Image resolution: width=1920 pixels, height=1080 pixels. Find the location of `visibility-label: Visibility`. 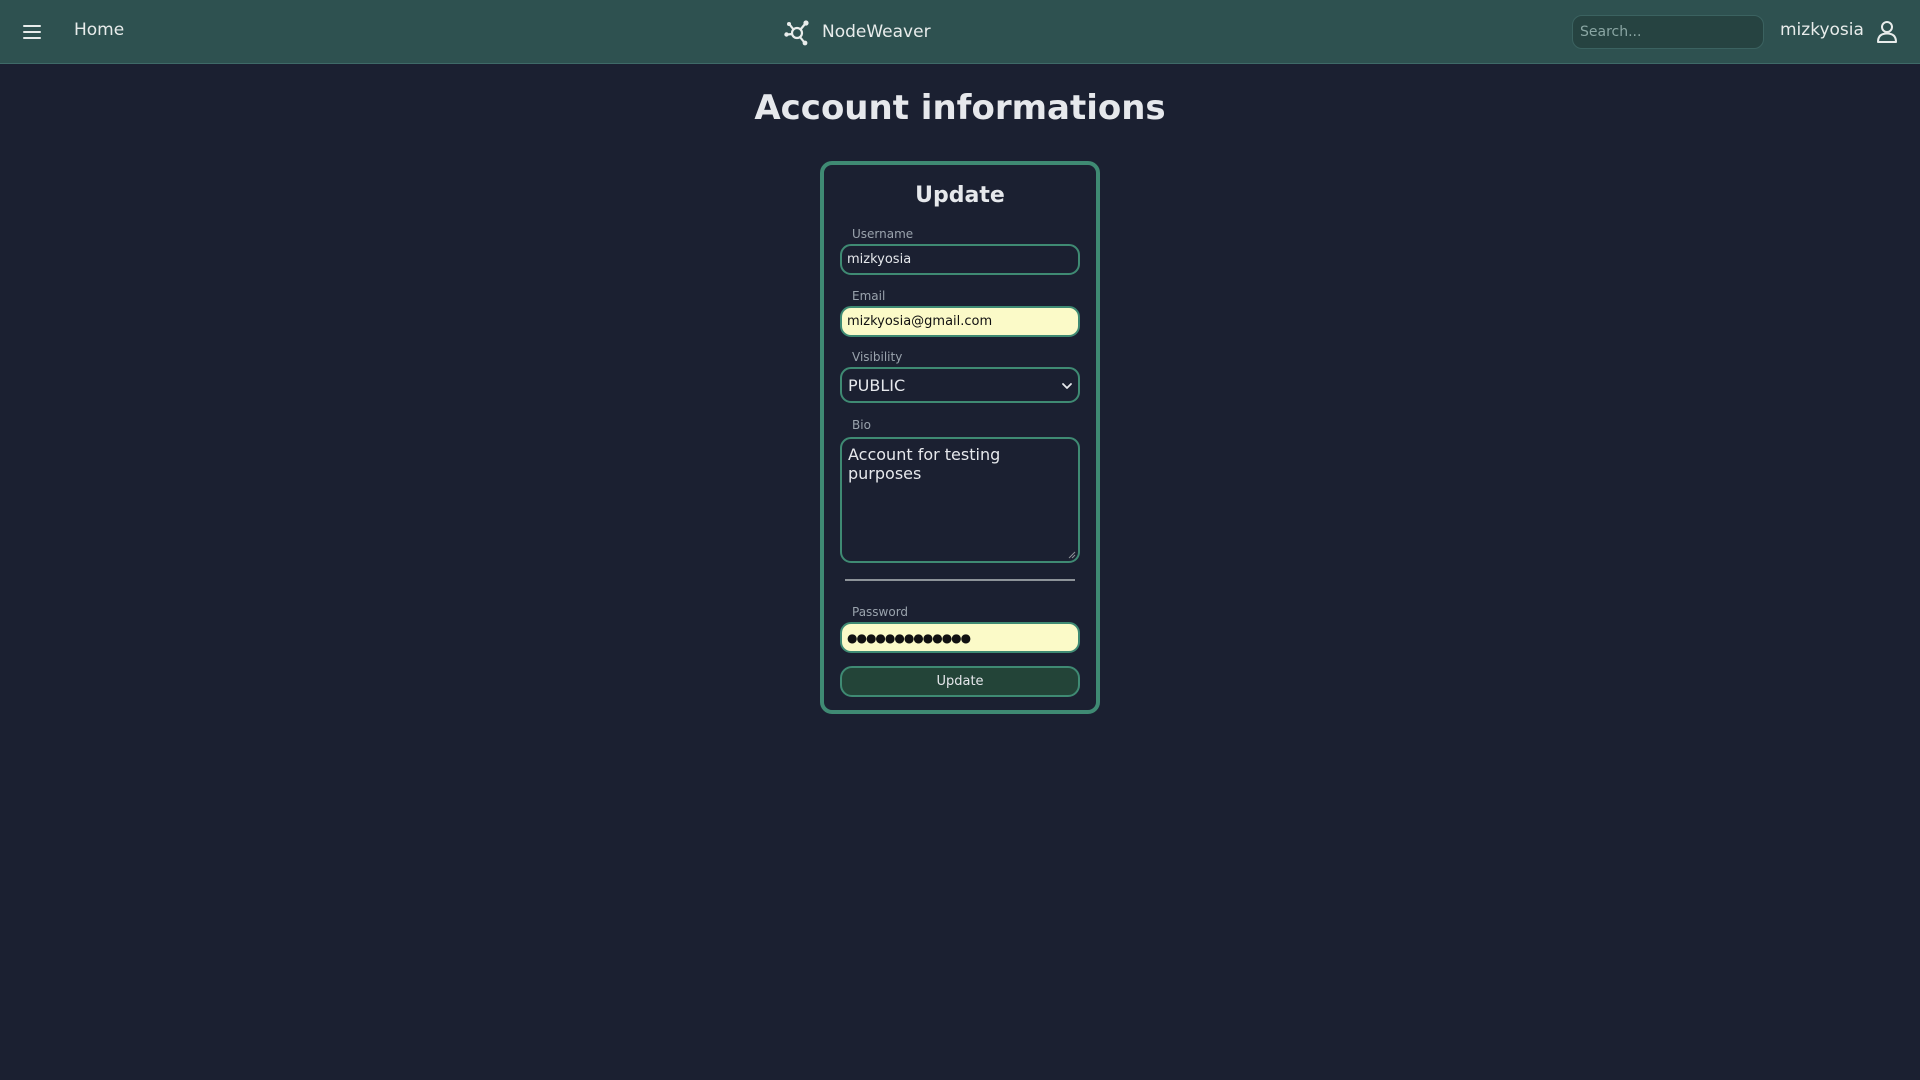

visibility-label: Visibility is located at coordinates (877, 357).